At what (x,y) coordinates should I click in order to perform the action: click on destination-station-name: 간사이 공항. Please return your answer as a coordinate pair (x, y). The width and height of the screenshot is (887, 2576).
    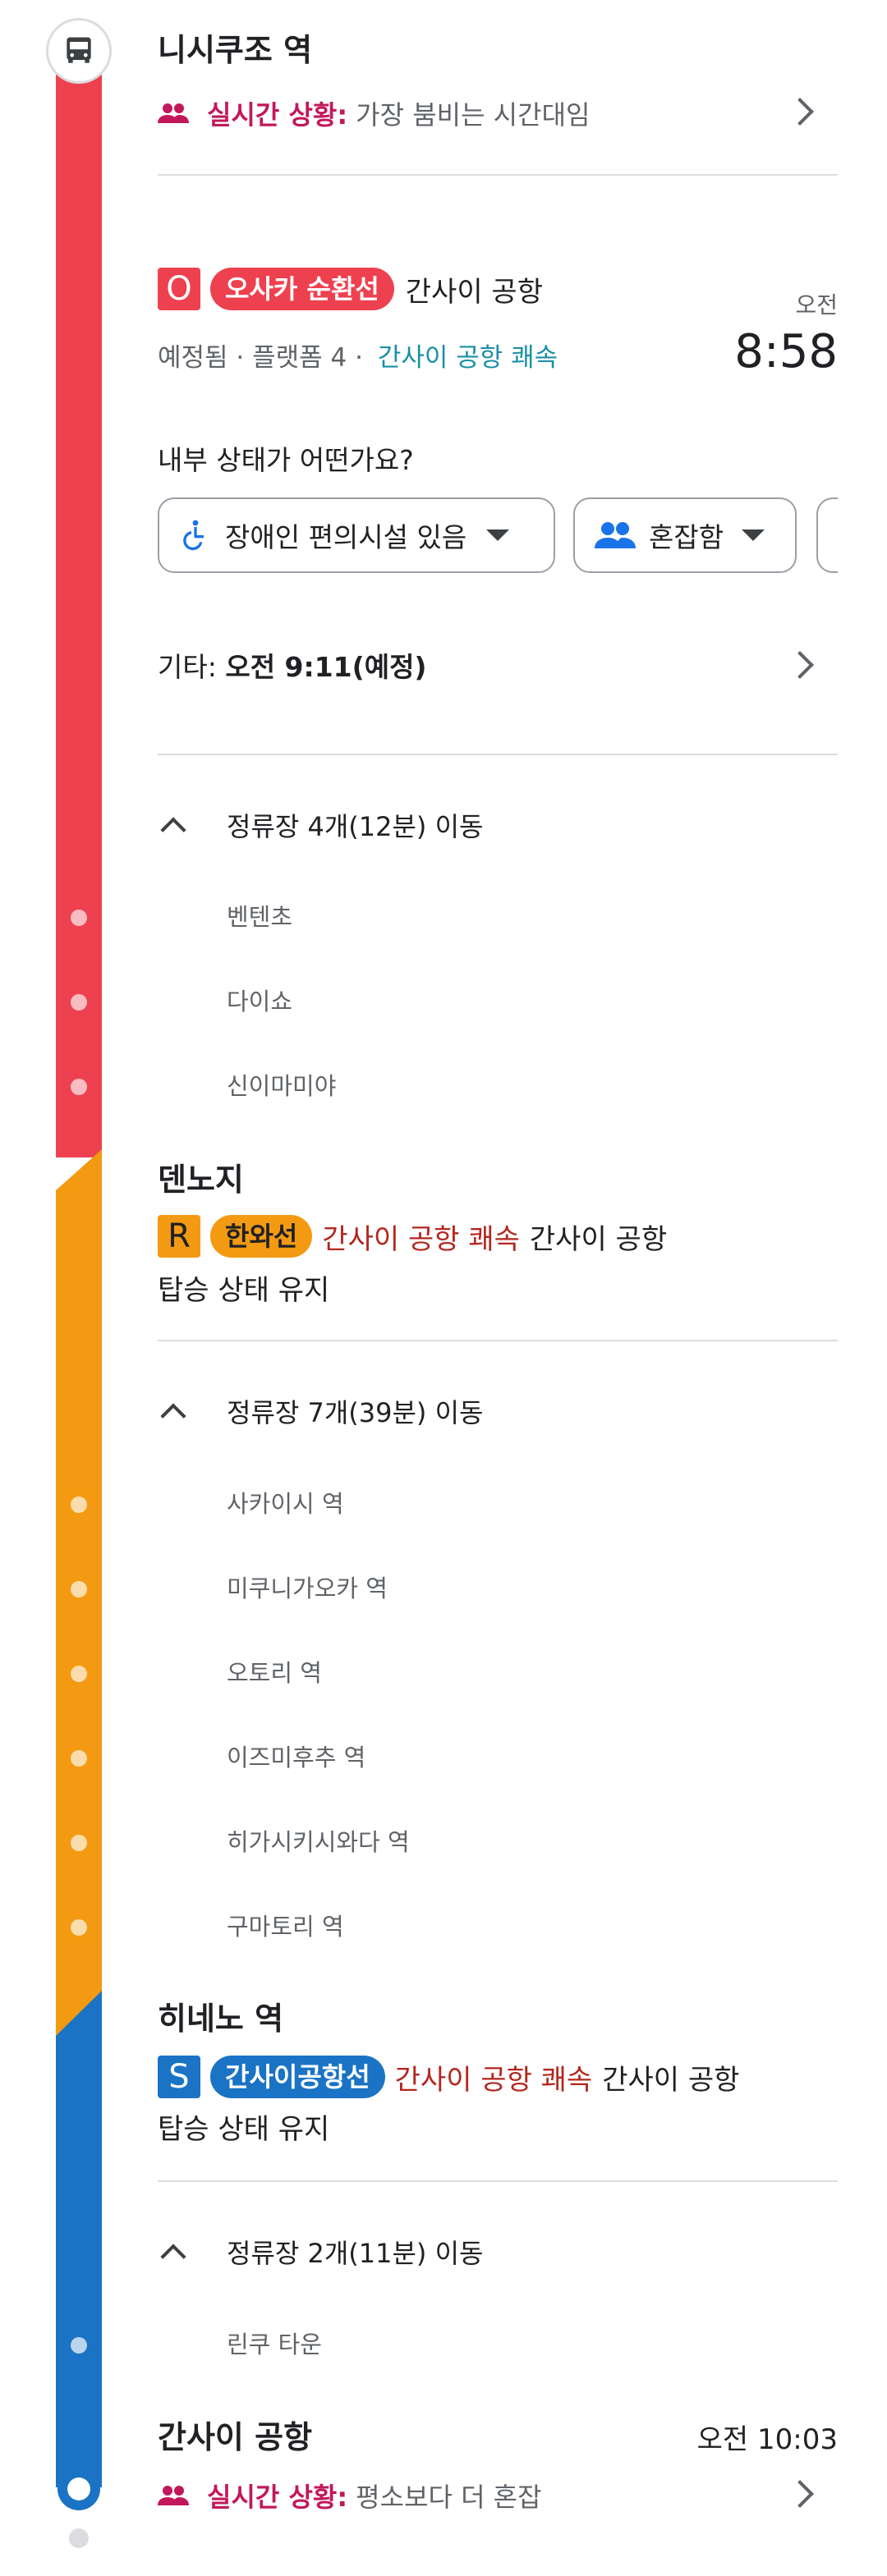
    Looking at the image, I should click on (235, 2434).